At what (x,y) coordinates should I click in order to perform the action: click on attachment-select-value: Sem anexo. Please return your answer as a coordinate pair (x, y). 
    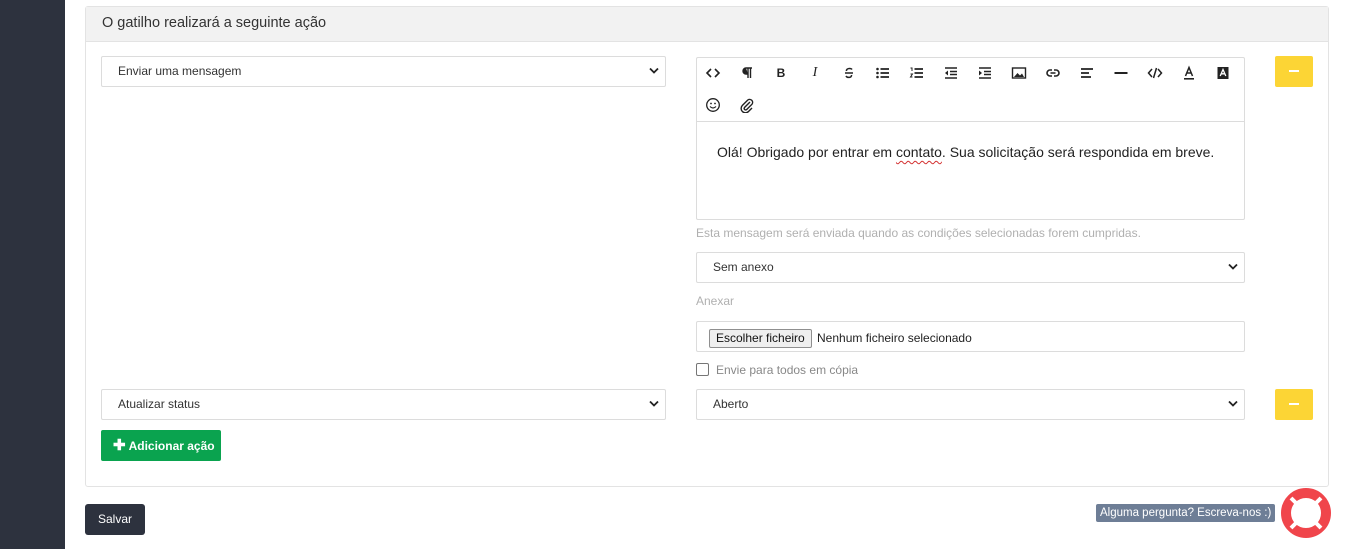
    Looking at the image, I should click on (743, 267).